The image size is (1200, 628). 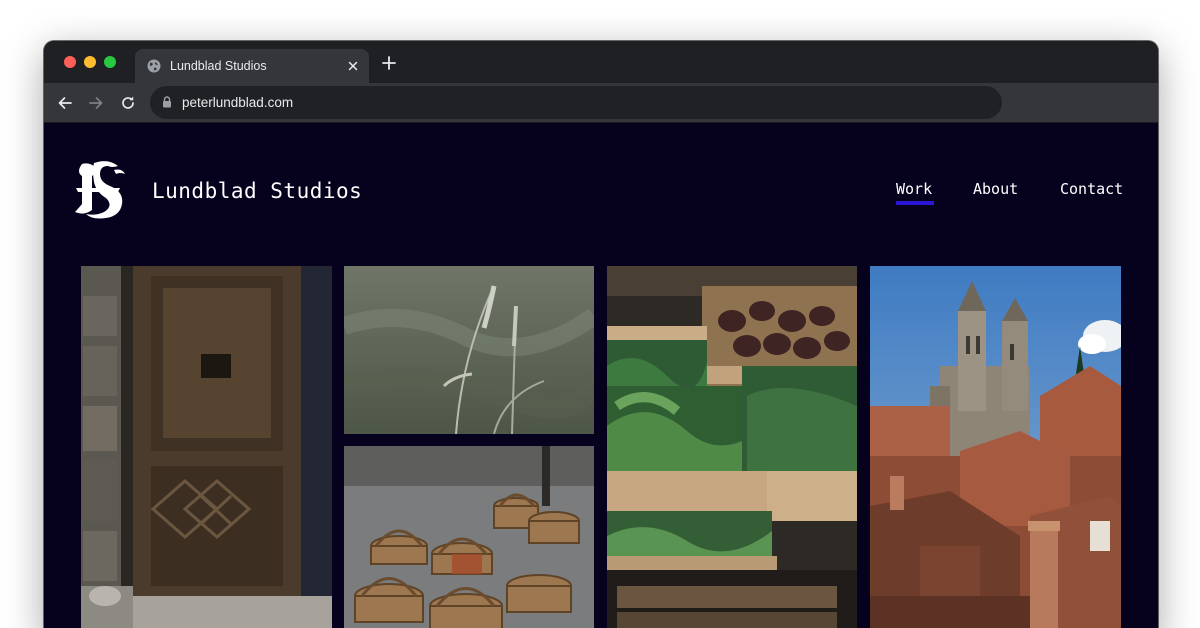 I want to click on gallery-photo-baskets, so click(x=469, y=537).